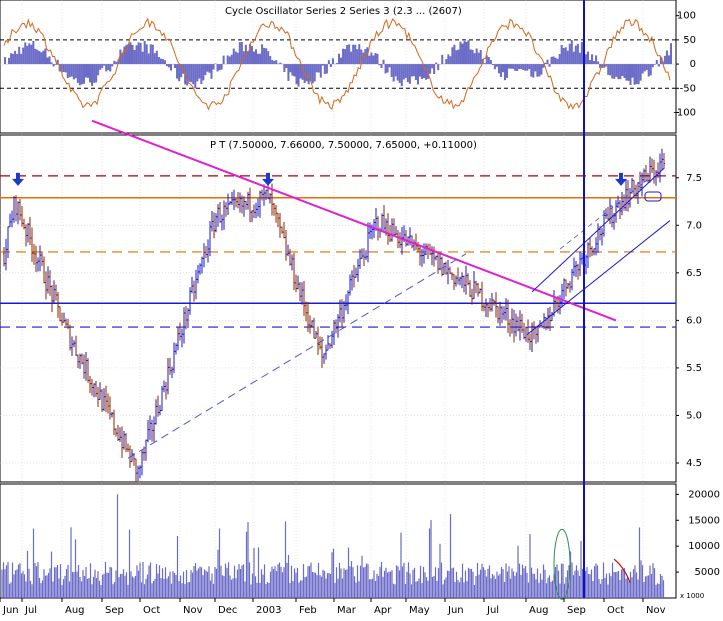 Image resolution: width=723 pixels, height=621 pixels. I want to click on oscillator-tick: 100, so click(686, 16).